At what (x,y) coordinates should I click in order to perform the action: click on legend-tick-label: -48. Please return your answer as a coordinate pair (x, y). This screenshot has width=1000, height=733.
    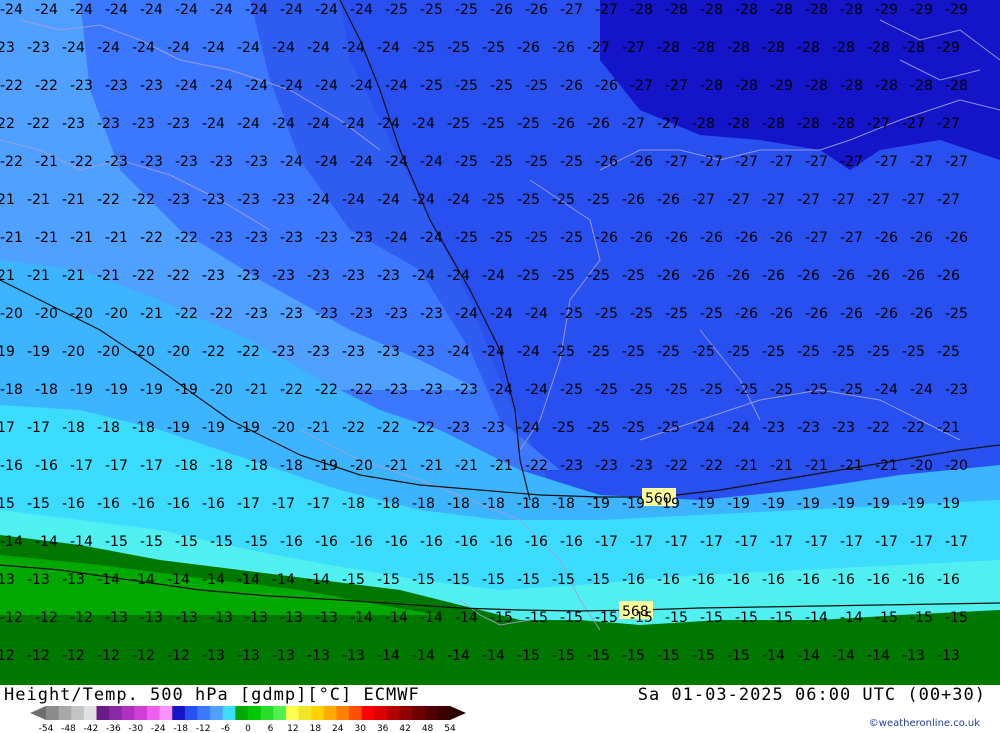
    Looking at the image, I should click on (68, 728).